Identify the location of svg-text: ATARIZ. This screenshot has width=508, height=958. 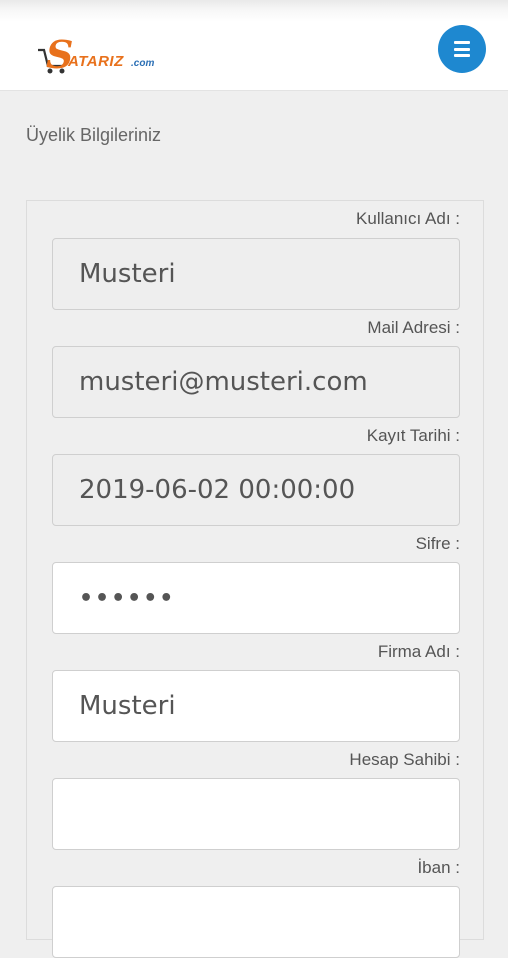
(95, 61).